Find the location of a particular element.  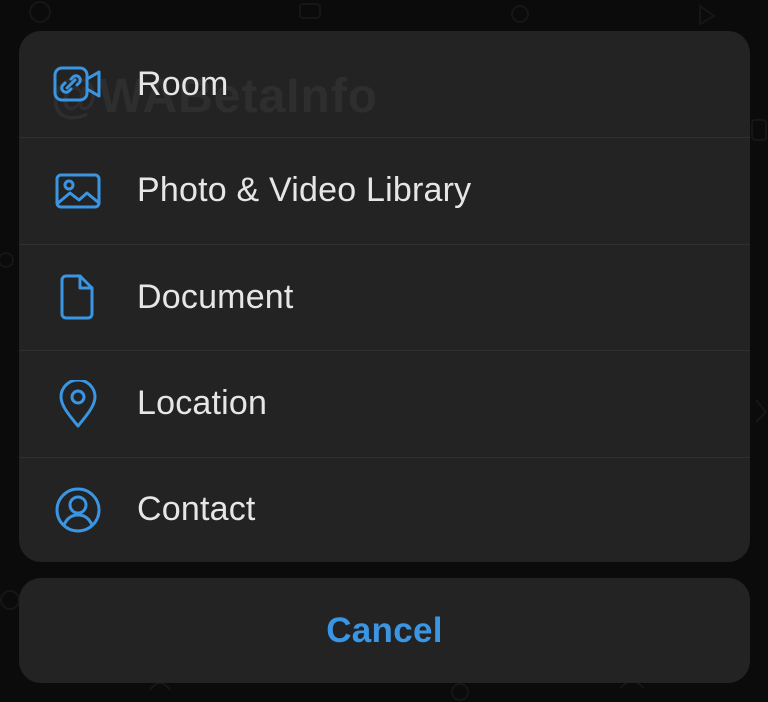

menu-item-label: Contact is located at coordinates (196, 509).